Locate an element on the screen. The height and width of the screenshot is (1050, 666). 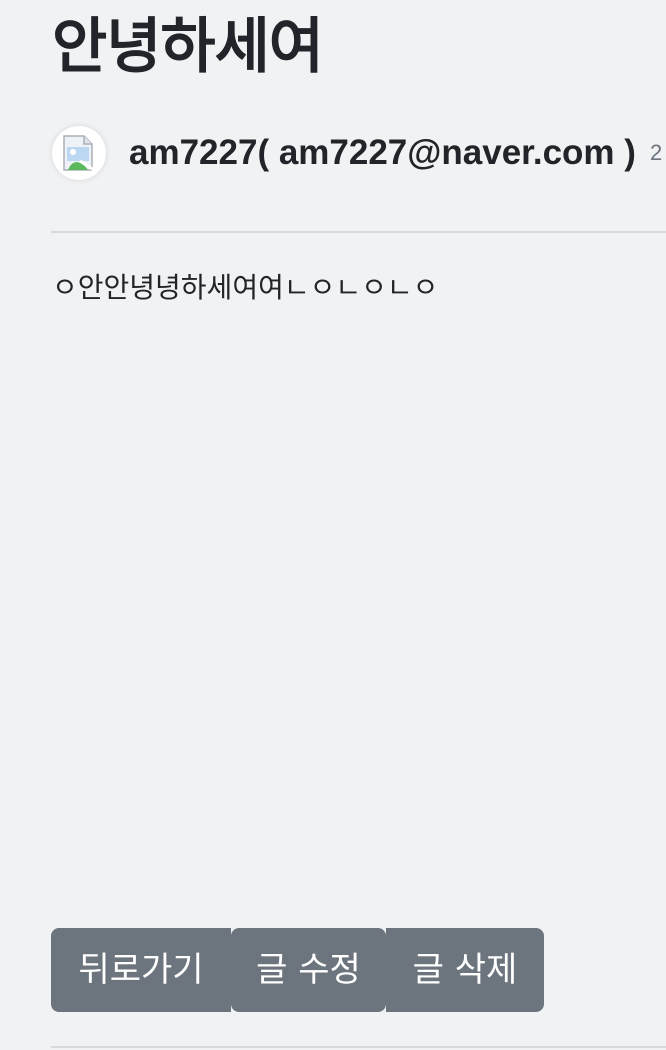
back-button: 뒤로가기 is located at coordinates (141, 970).